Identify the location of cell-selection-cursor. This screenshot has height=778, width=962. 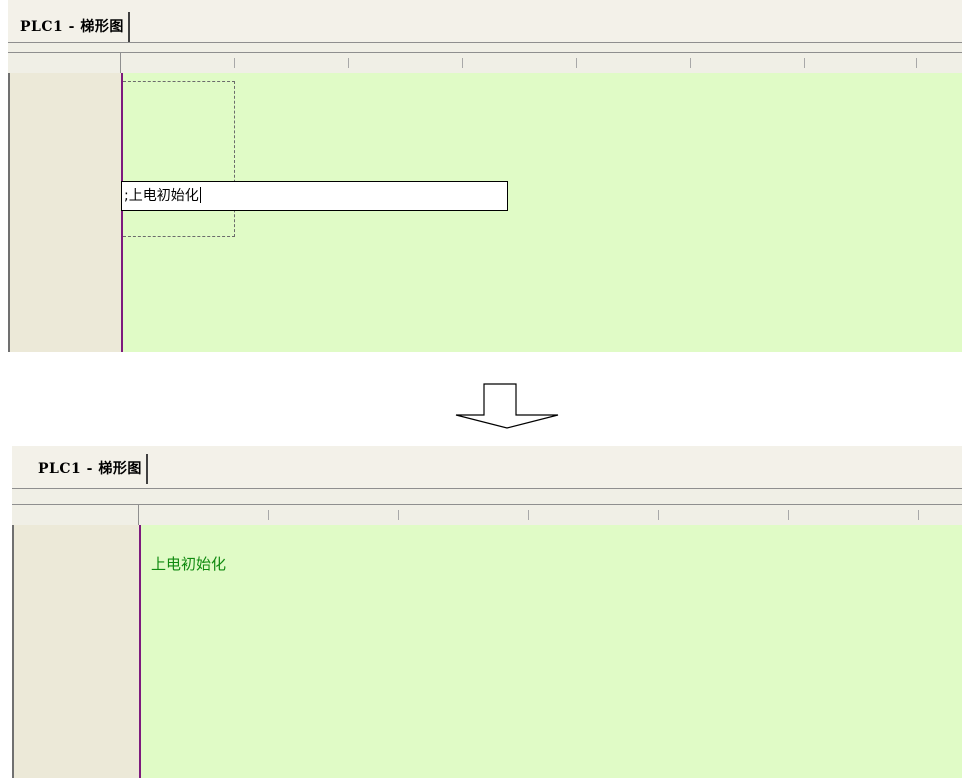
(179, 159).